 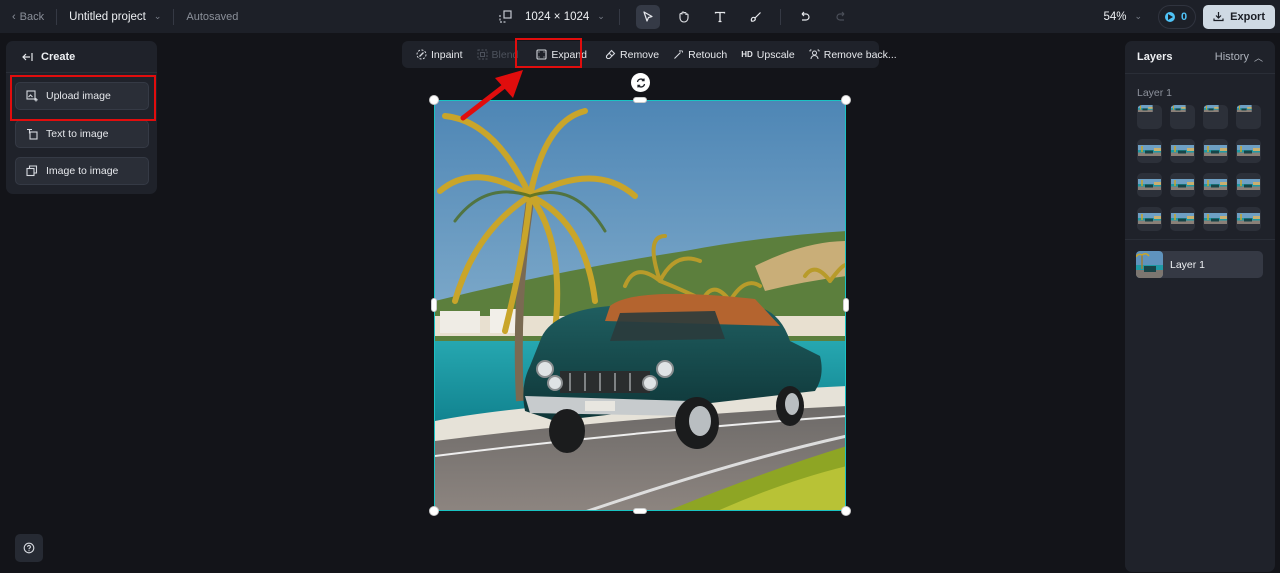 I want to click on resize-handle-bottom-right, so click(x=846, y=511).